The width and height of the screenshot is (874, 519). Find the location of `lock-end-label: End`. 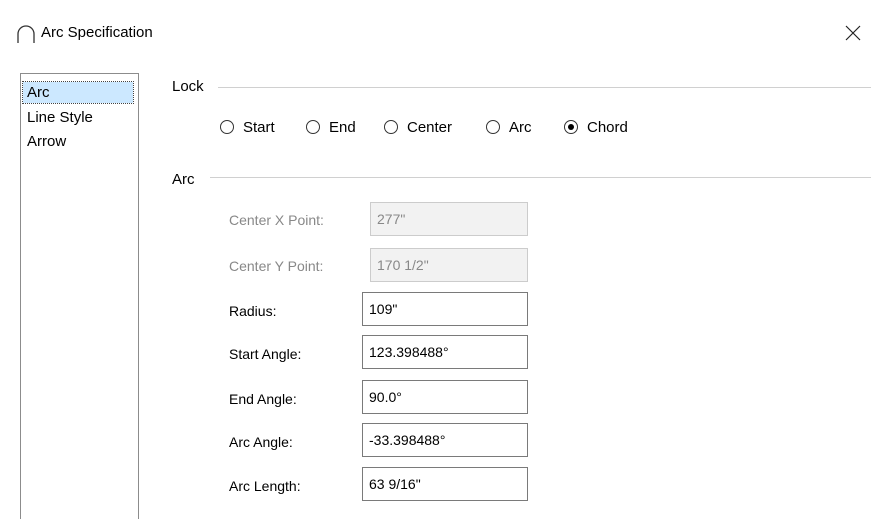

lock-end-label: End is located at coordinates (342, 127).